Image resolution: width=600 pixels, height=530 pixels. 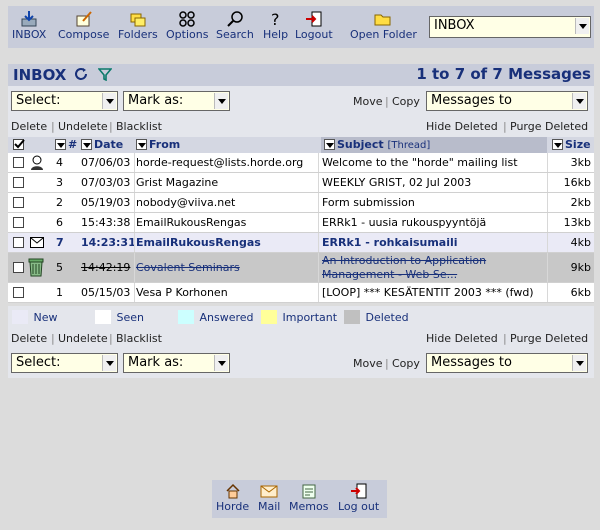 I want to click on message-from: Covalent Seminars, so click(x=188, y=267).